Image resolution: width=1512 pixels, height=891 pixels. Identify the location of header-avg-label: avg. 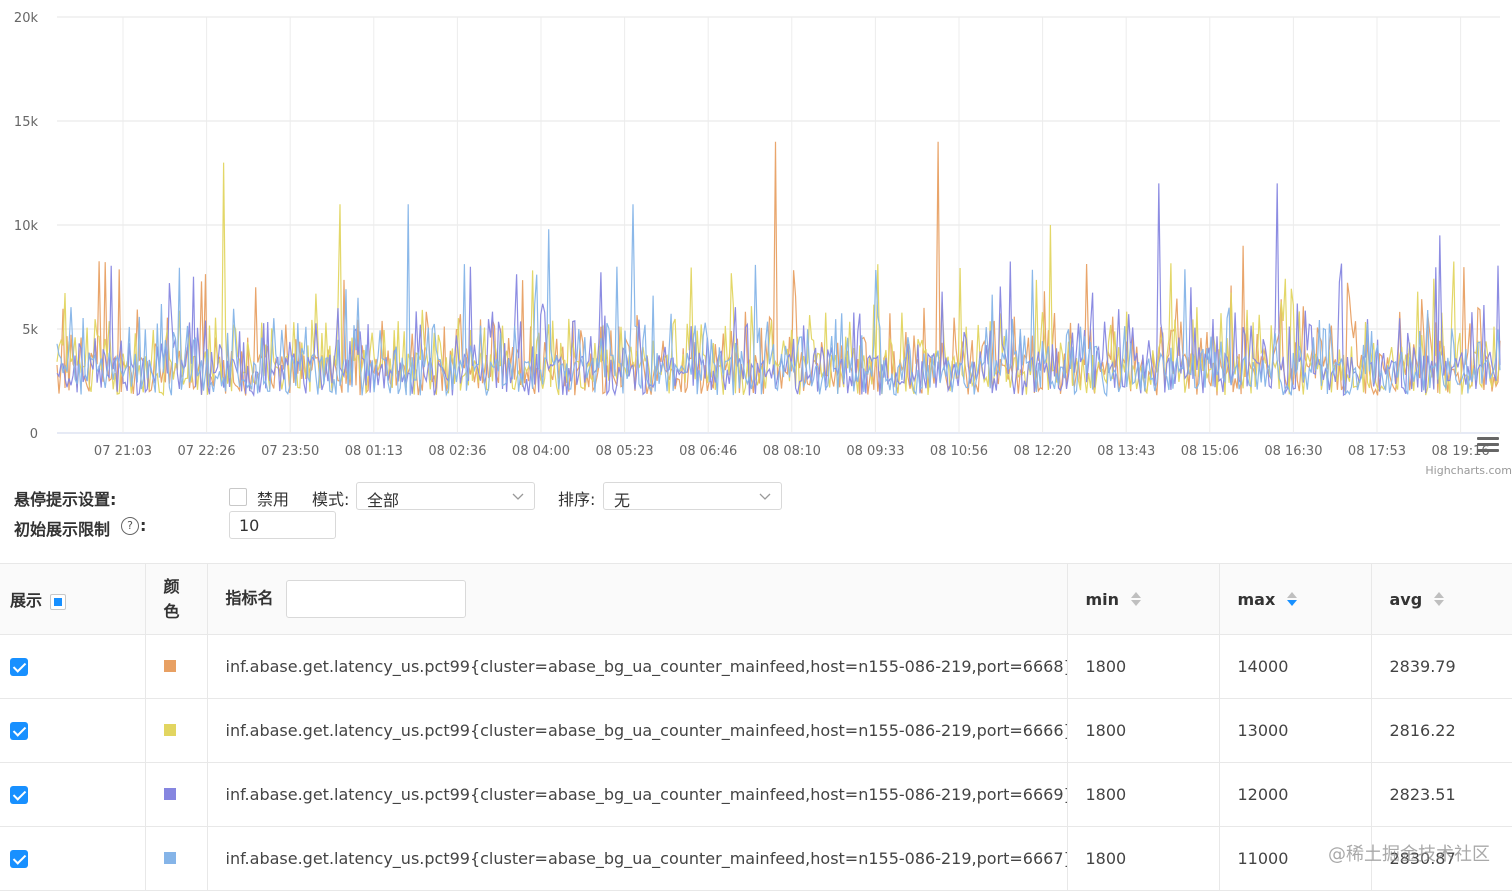
(1406, 599).